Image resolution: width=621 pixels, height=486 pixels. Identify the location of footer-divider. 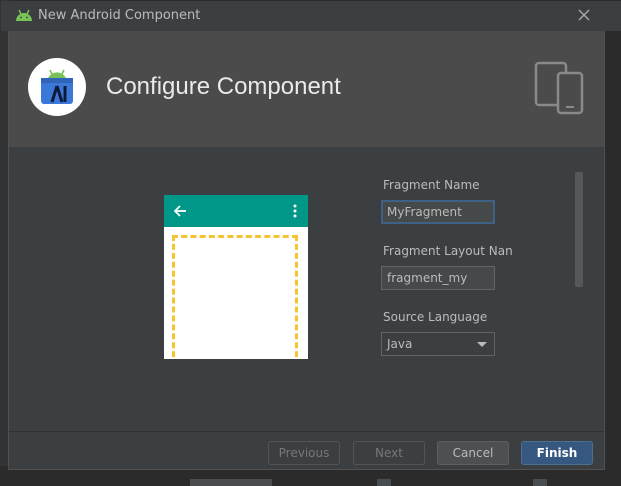
(306, 431).